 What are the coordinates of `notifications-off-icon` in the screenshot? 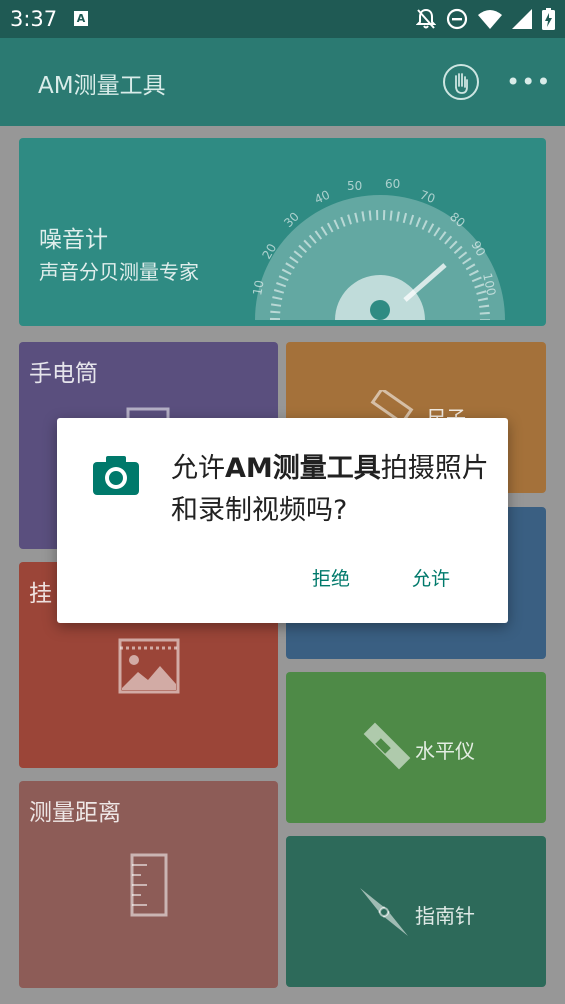 It's located at (426, 18).